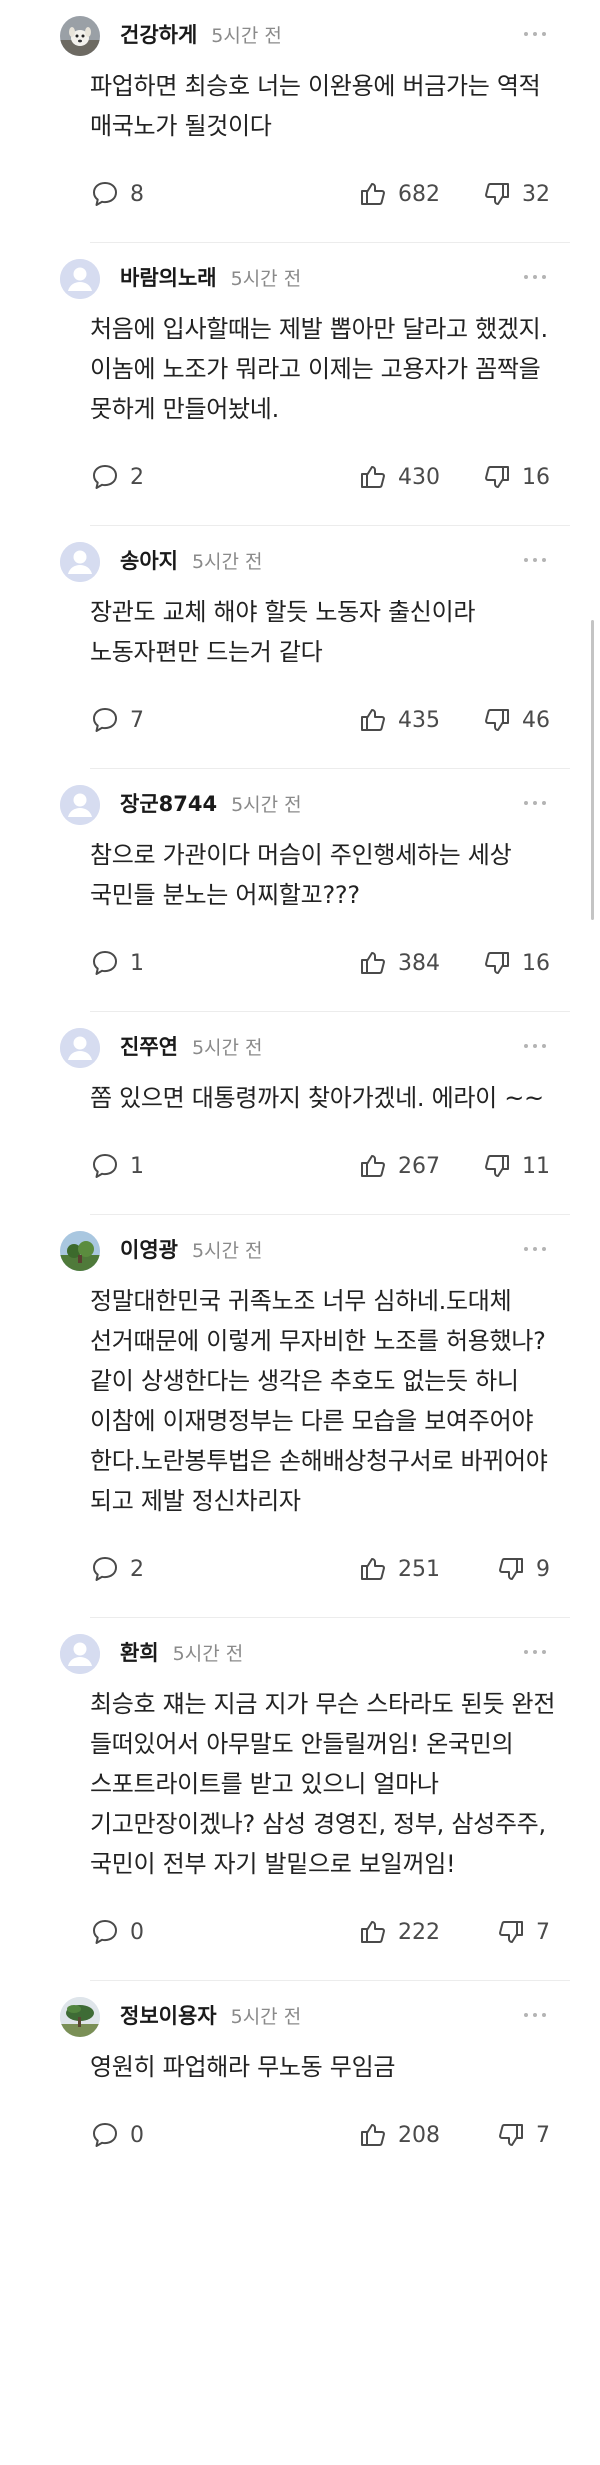 This screenshot has height=2465, width=600. What do you see at coordinates (300, 477) in the screenshot?
I see `comment-actions: 2 430 16` at bounding box center [300, 477].